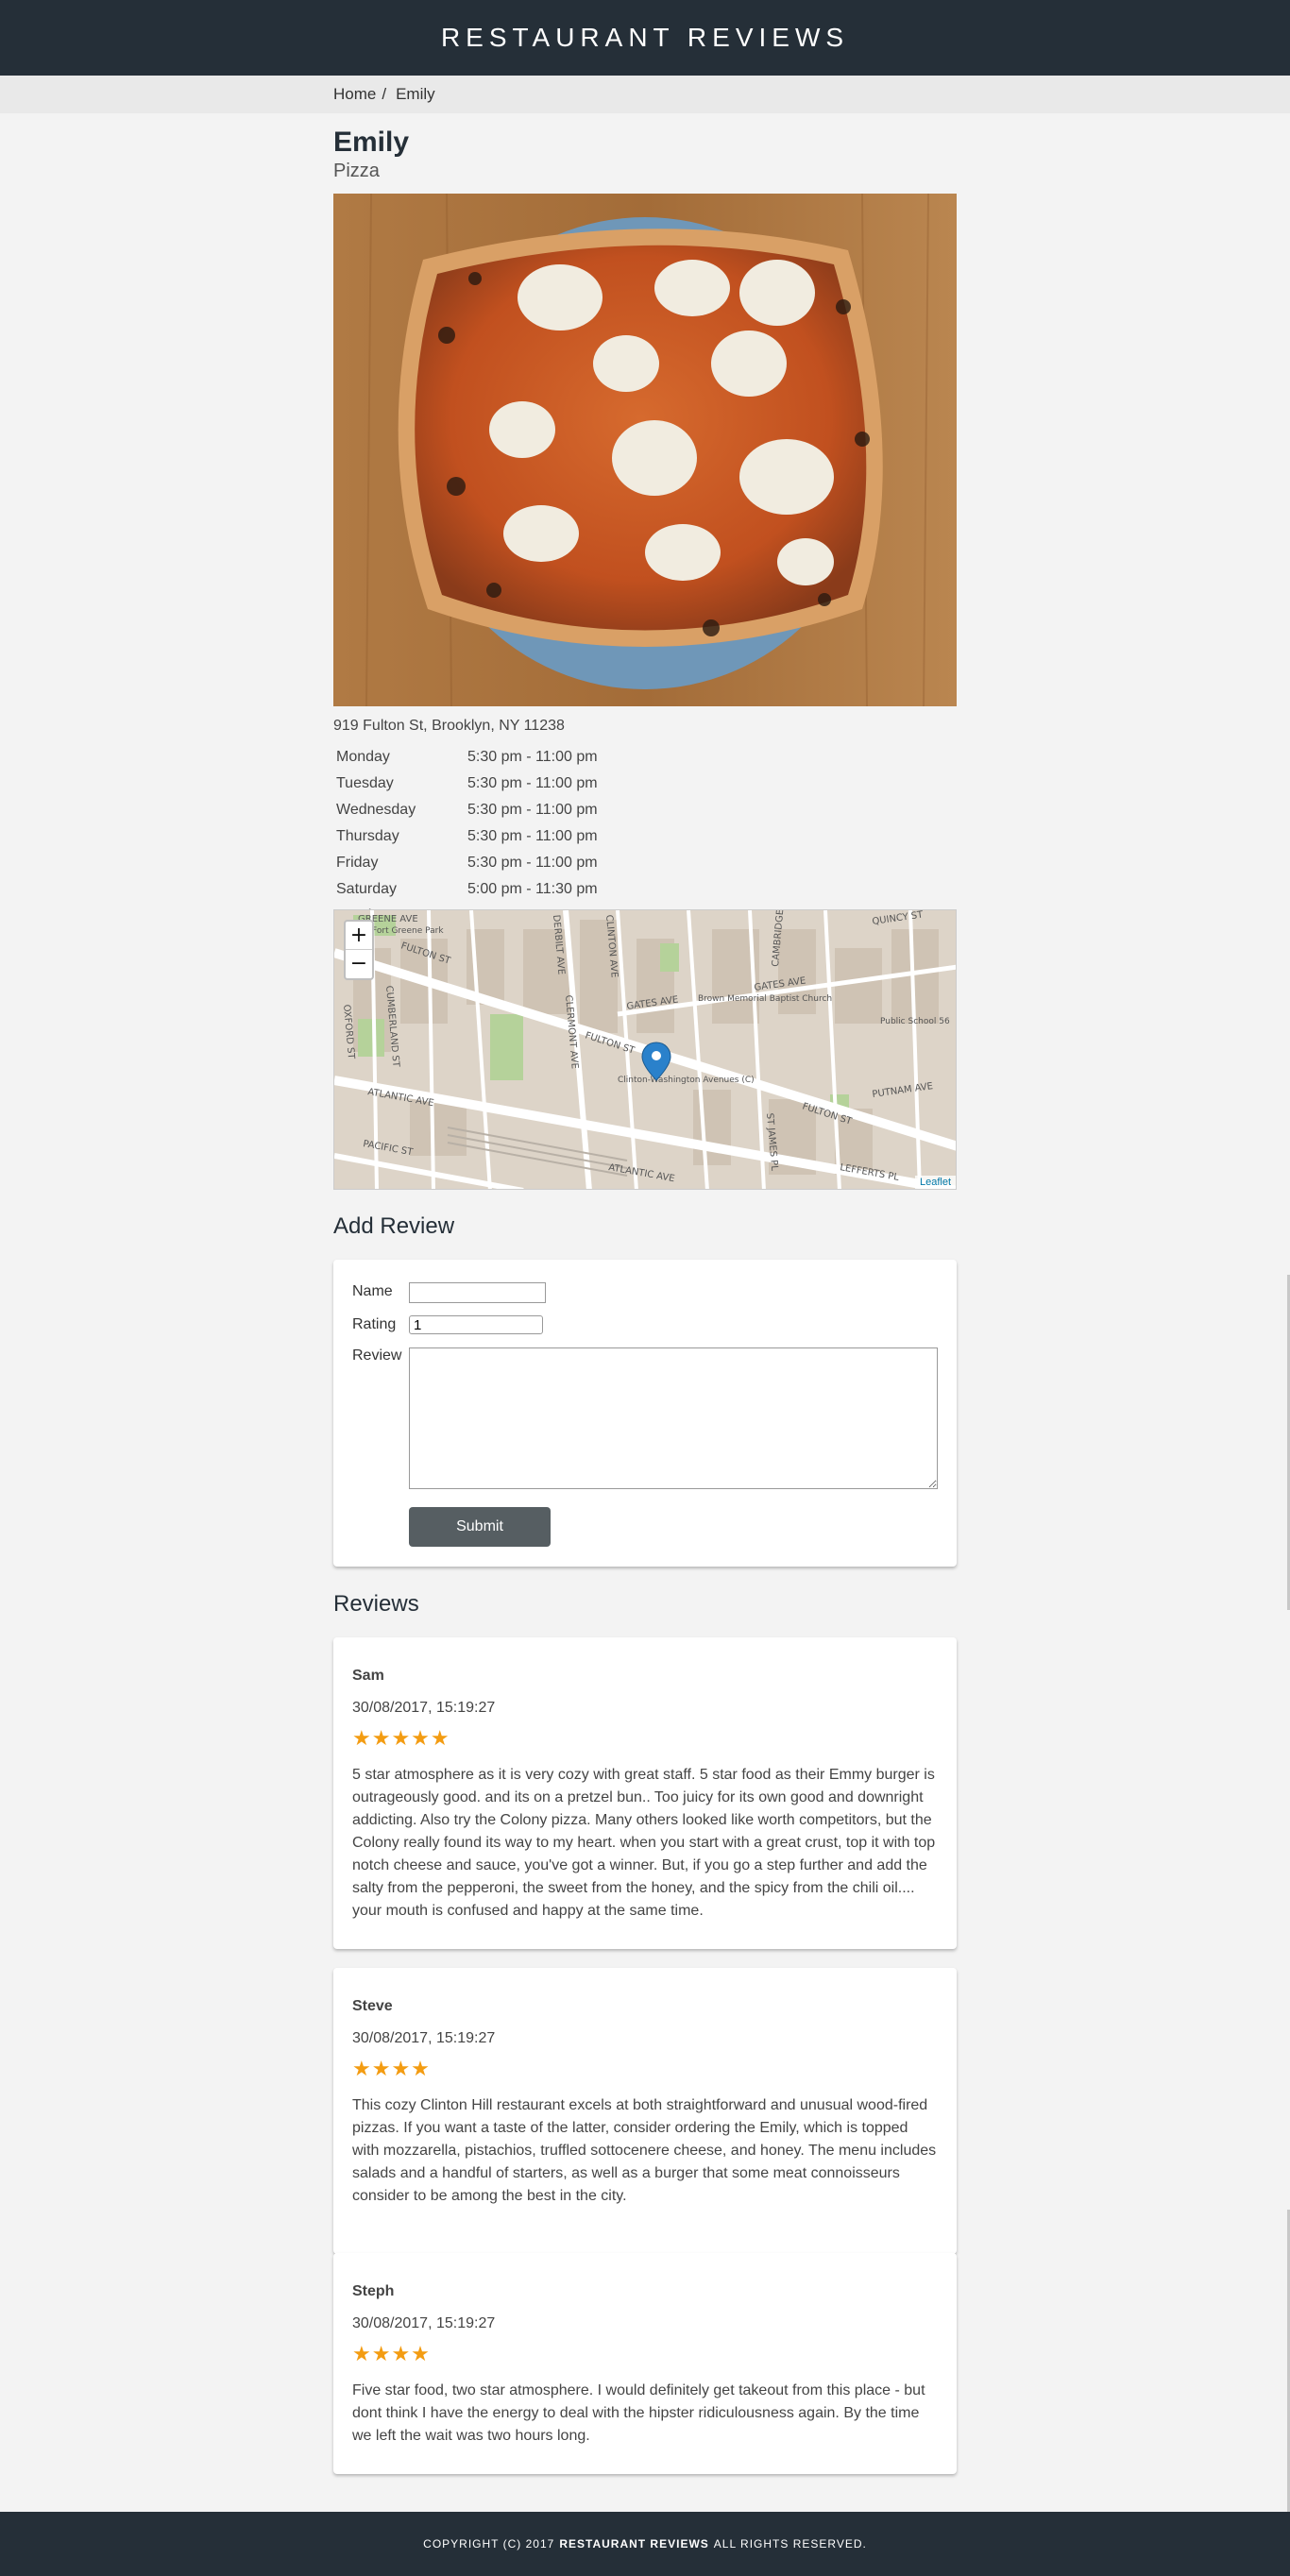  I want to click on reviews-title: Reviews, so click(376, 1604).